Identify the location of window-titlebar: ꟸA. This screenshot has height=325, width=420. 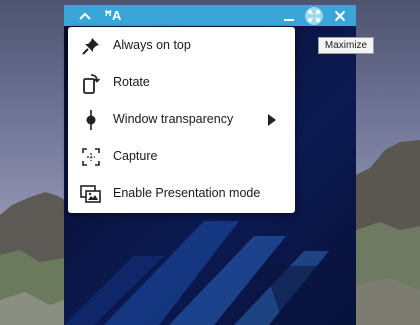
(210, 15).